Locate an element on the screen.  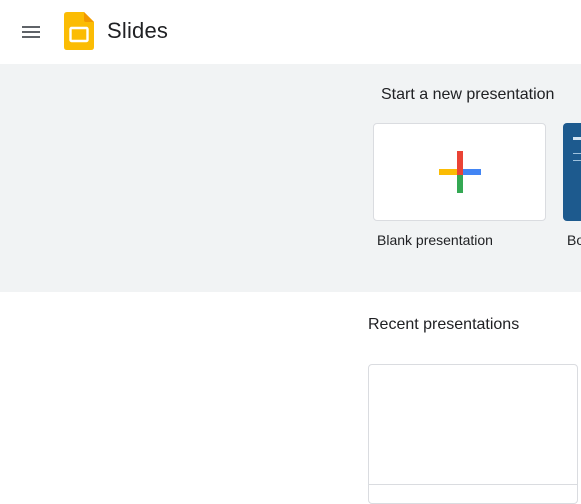
recent-presentations-heading: Recent presentations is located at coordinates (444, 324).